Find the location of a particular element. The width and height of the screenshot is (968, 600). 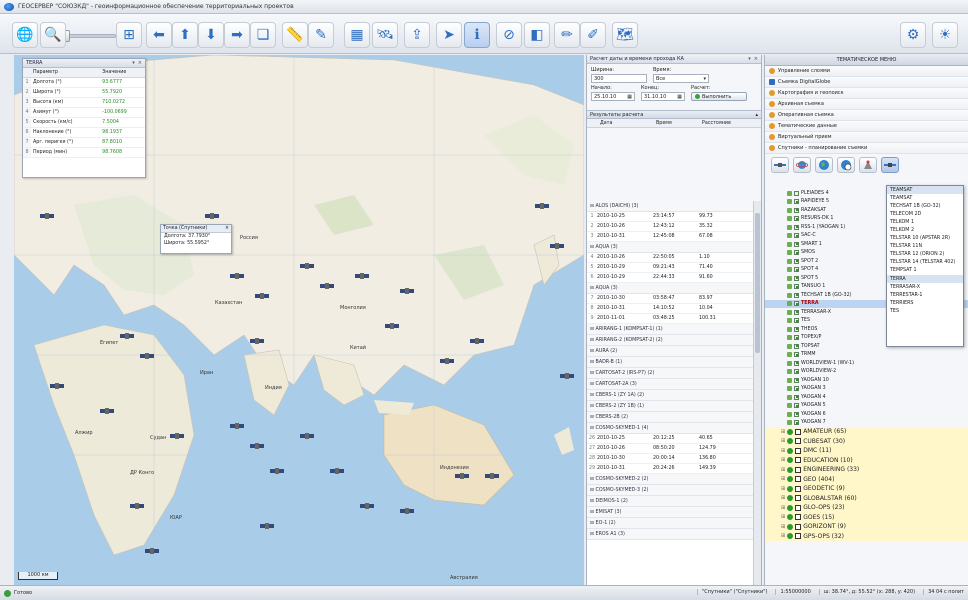

dropdown-option: TELKOM 1 is located at coordinates (925, 222).